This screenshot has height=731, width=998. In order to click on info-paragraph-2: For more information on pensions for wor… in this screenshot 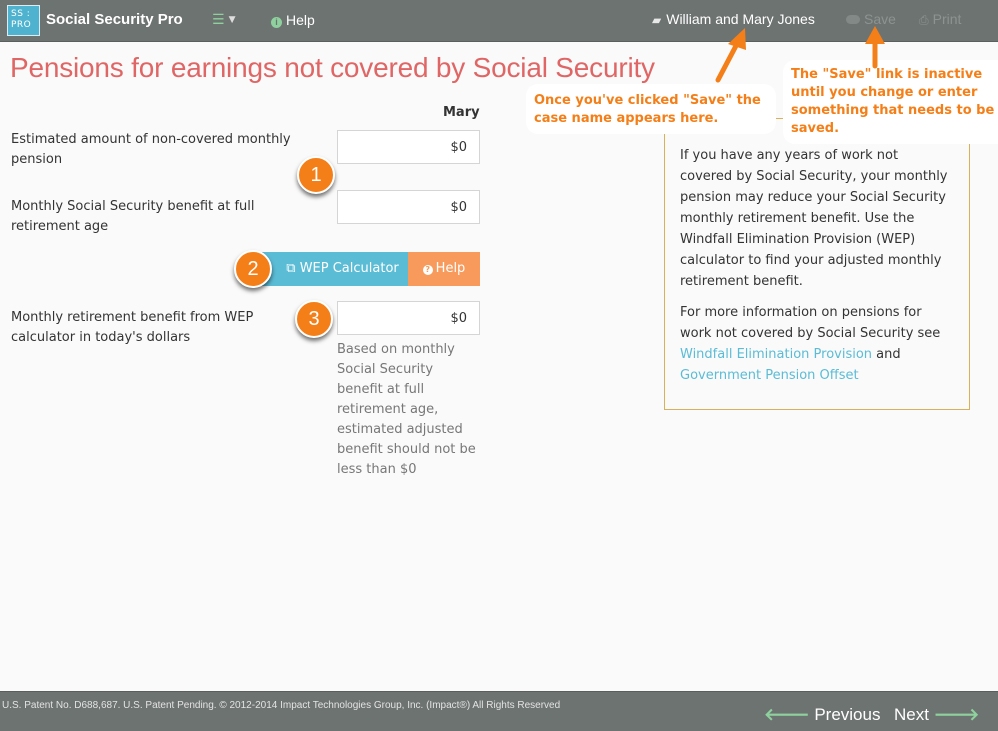, I will do `click(817, 344)`.